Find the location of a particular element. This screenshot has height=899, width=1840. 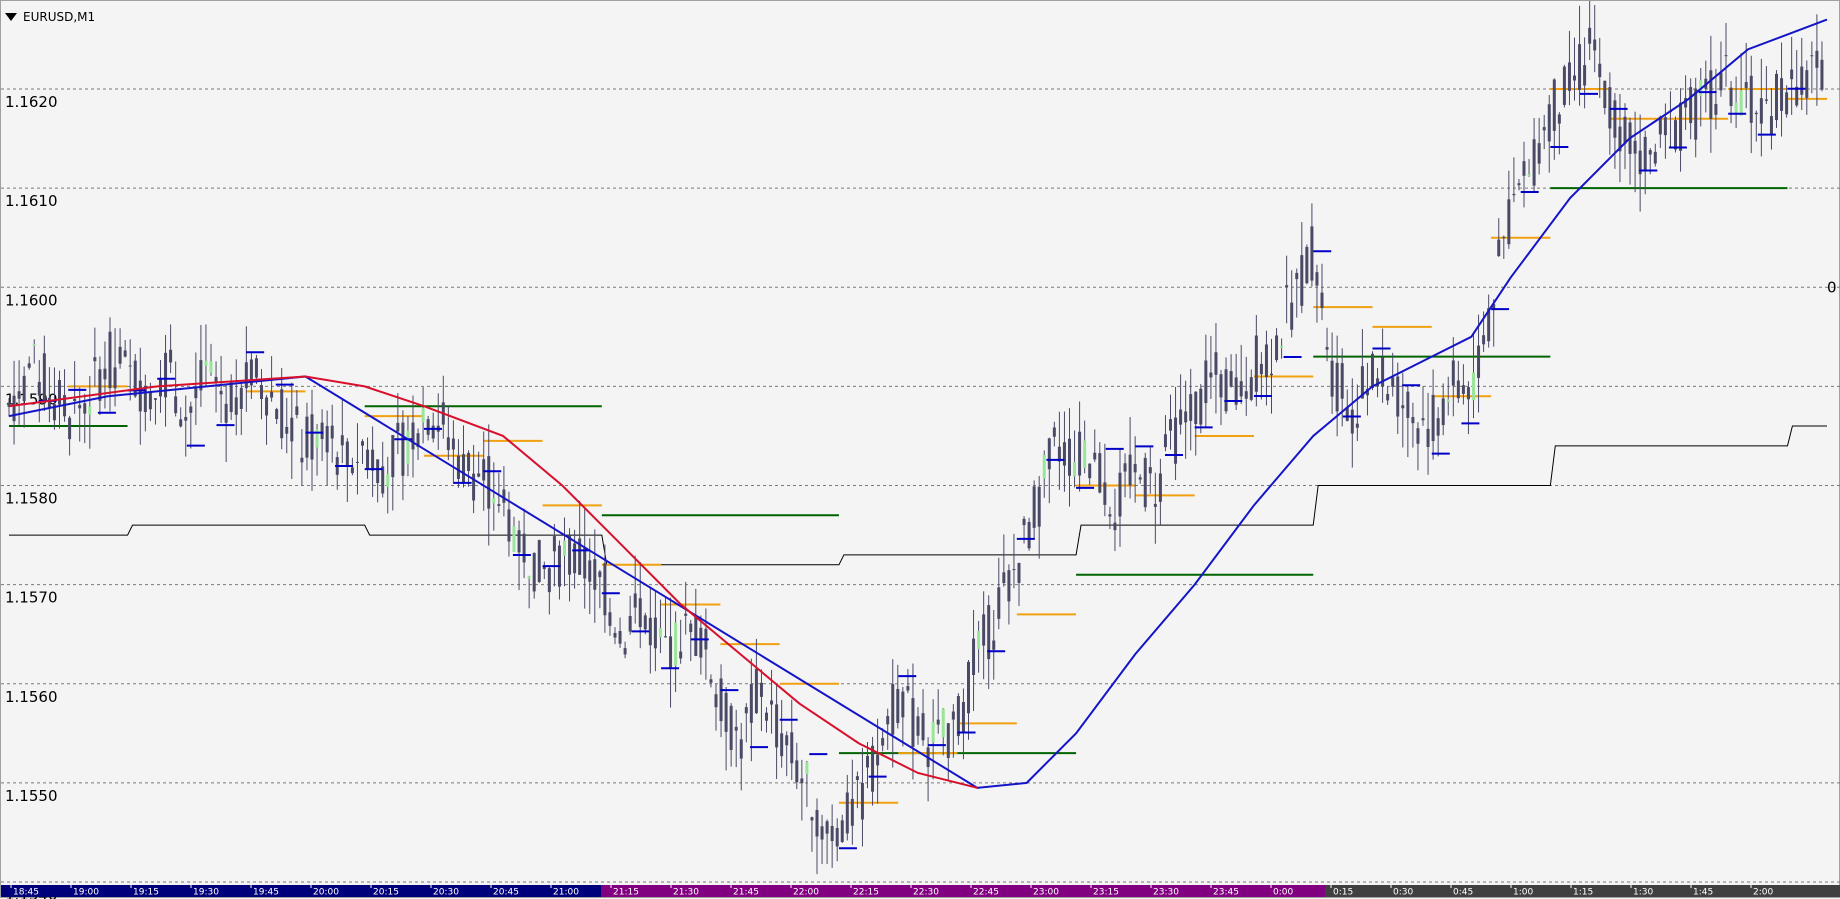

price-axis-label: 1.1620 is located at coordinates (31, 102).